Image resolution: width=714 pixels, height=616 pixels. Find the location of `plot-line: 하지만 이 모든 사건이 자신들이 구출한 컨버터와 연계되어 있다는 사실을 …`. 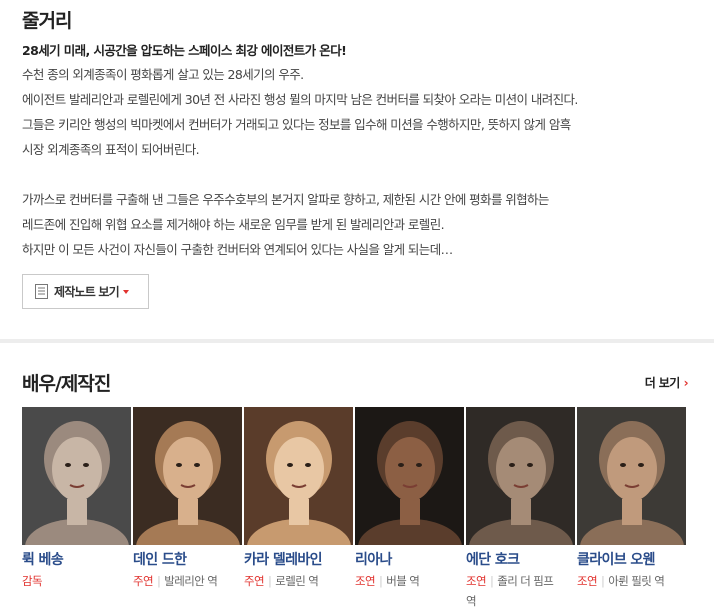

plot-line: 하지만 이 모든 사건이 자신들이 구출한 컨버터와 연계되어 있다는 사실을 … is located at coordinates (237, 249).